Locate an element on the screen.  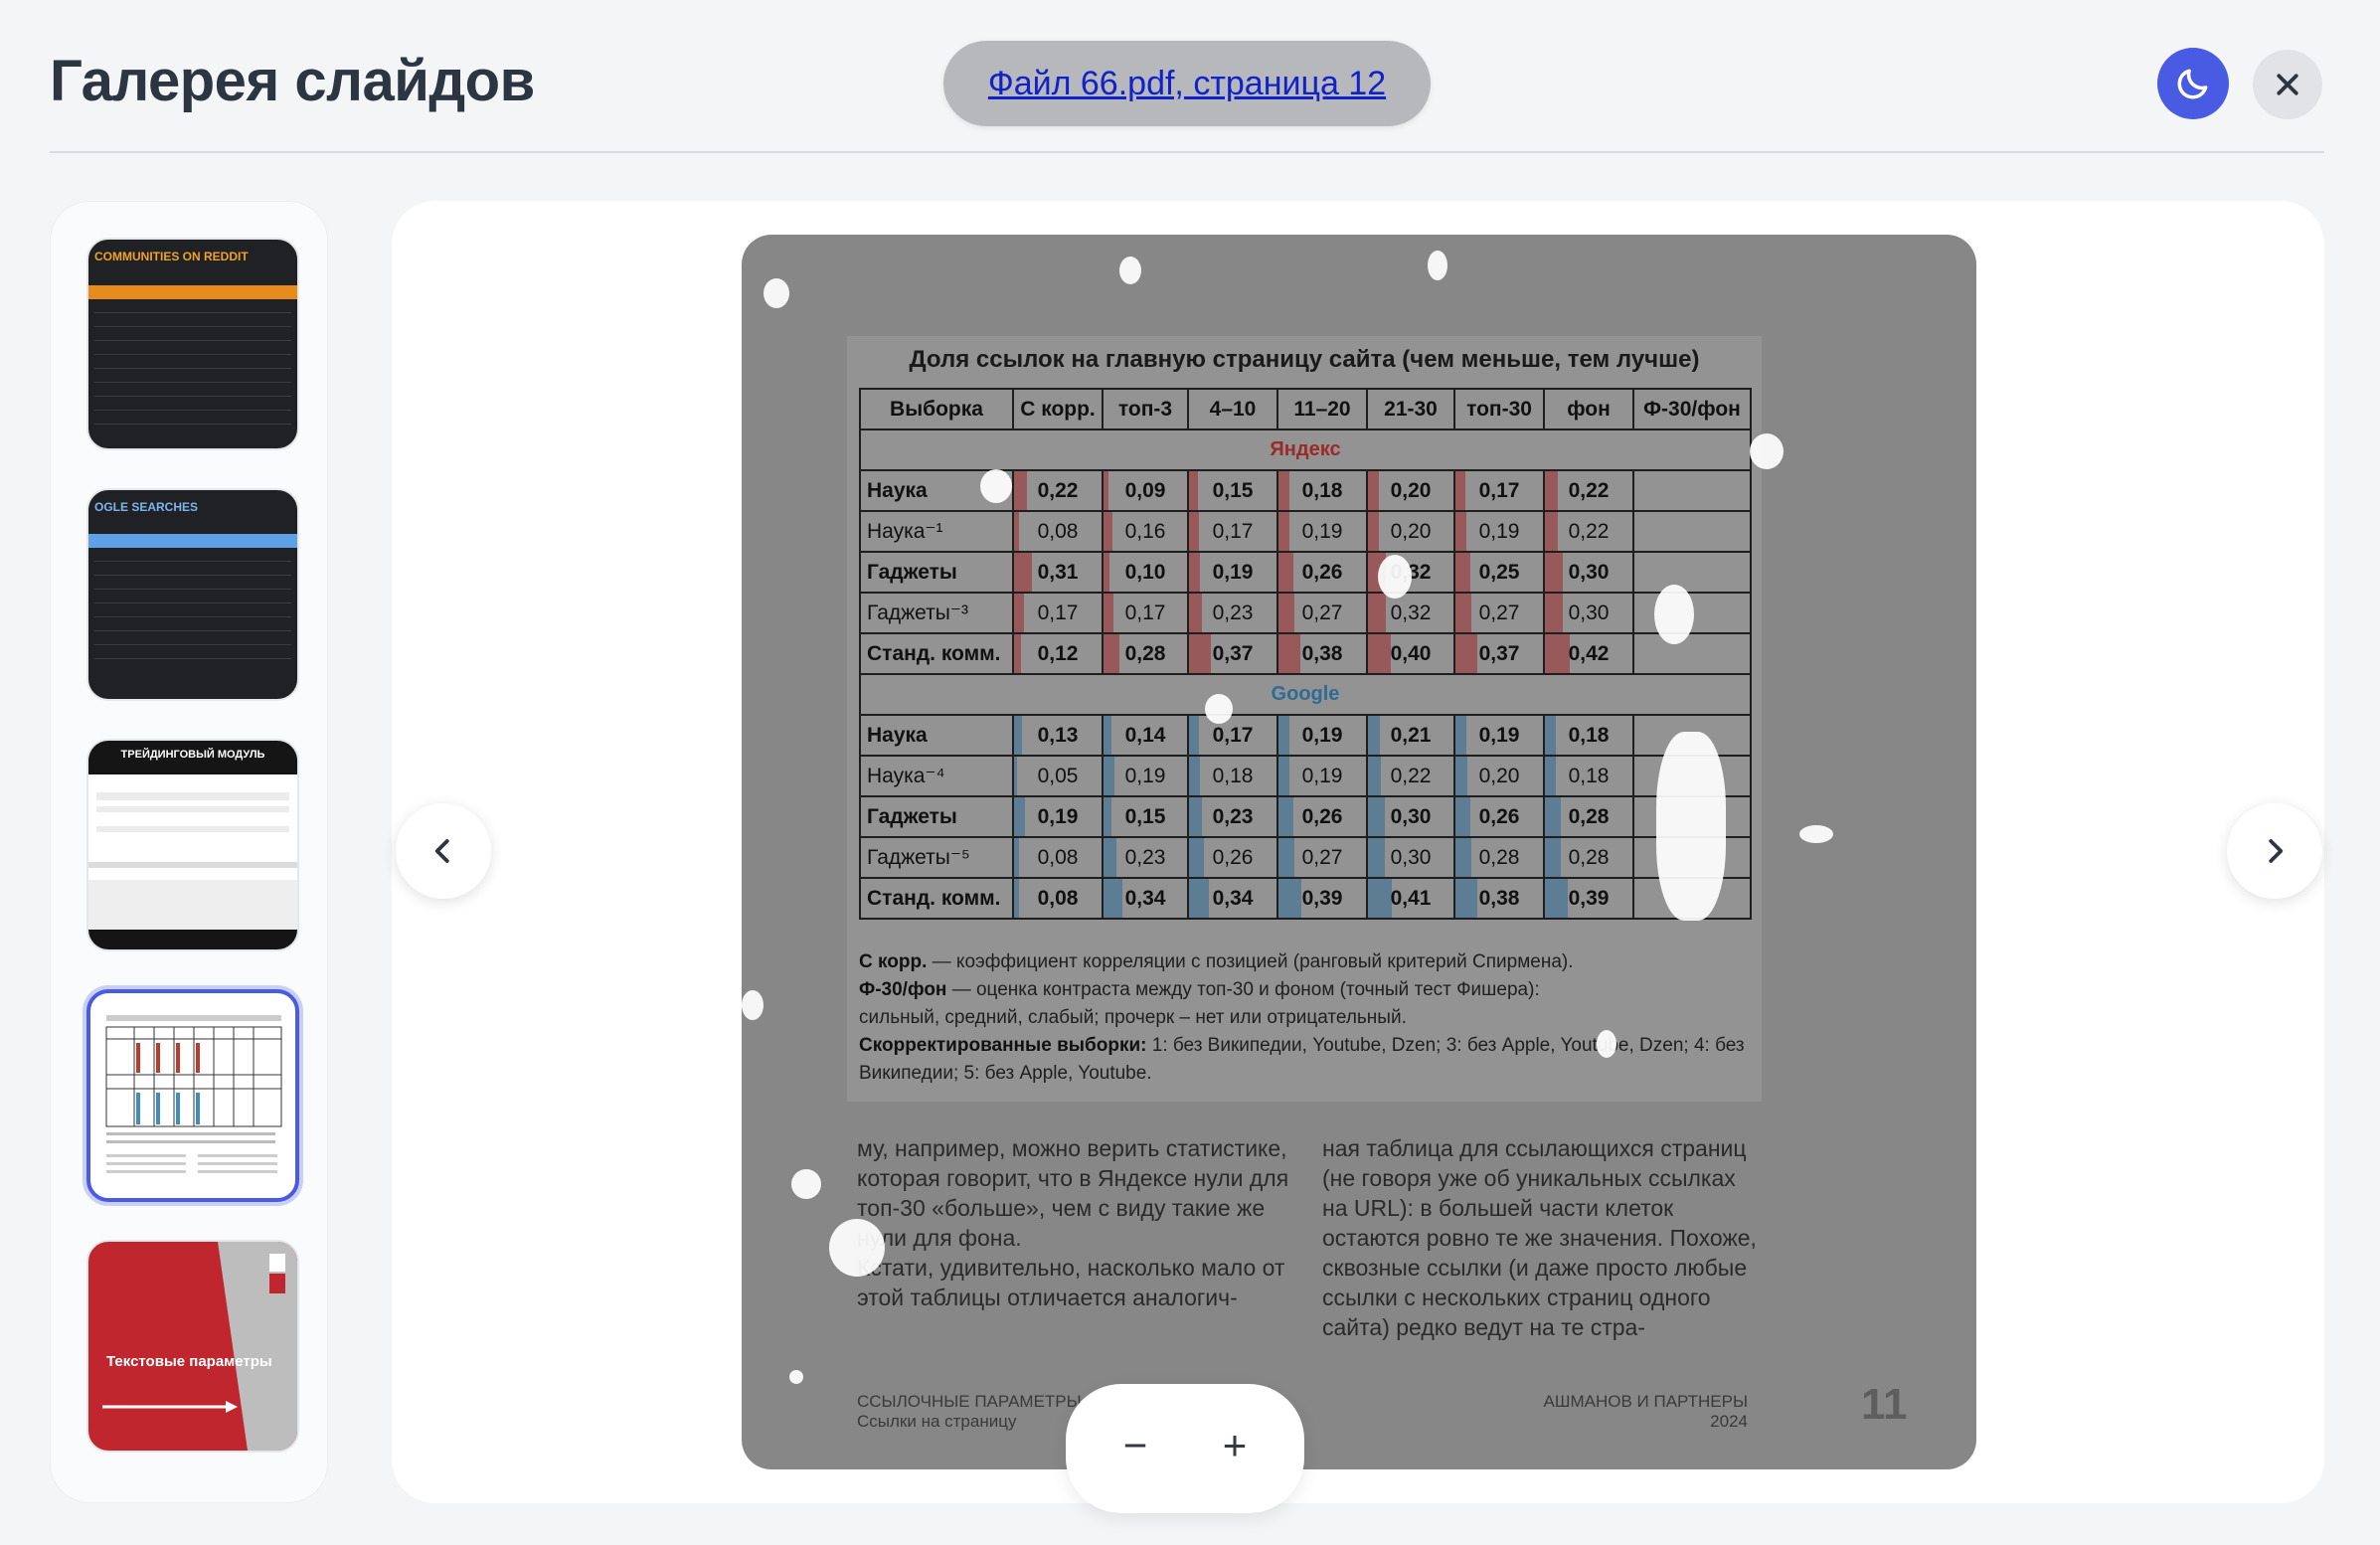
previous-slide-button is located at coordinates (443, 851).